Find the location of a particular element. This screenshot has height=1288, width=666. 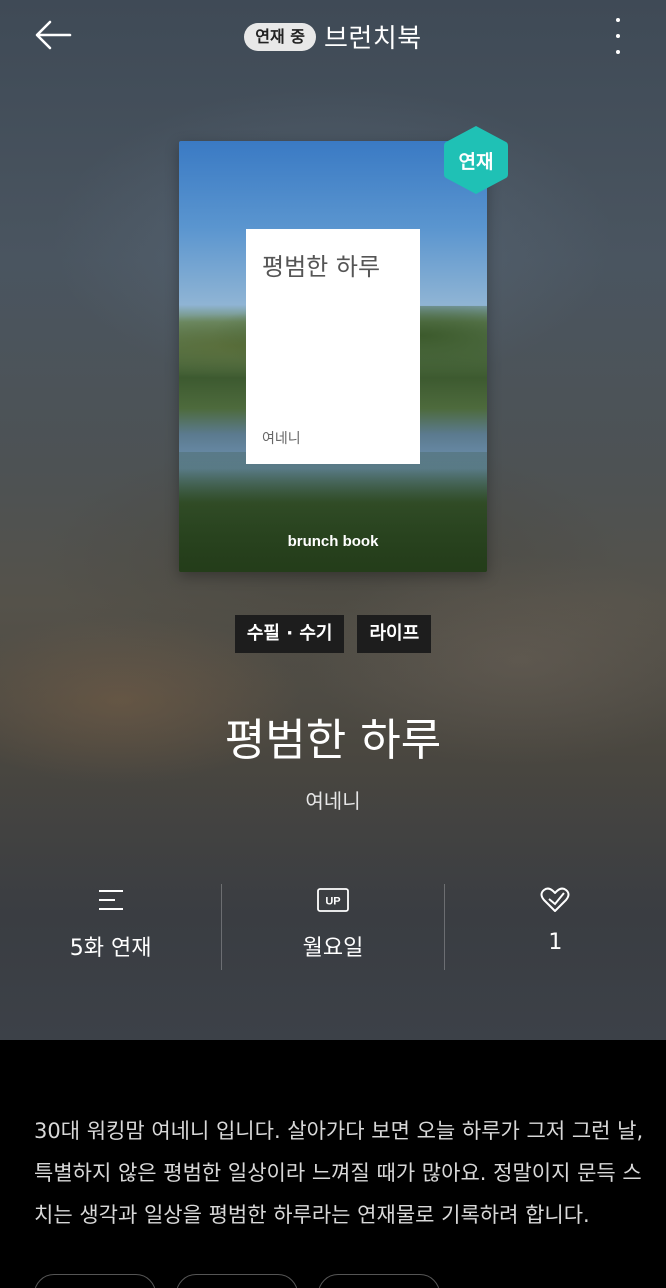

stat-update-day: UP 월요일 is located at coordinates (332, 927).